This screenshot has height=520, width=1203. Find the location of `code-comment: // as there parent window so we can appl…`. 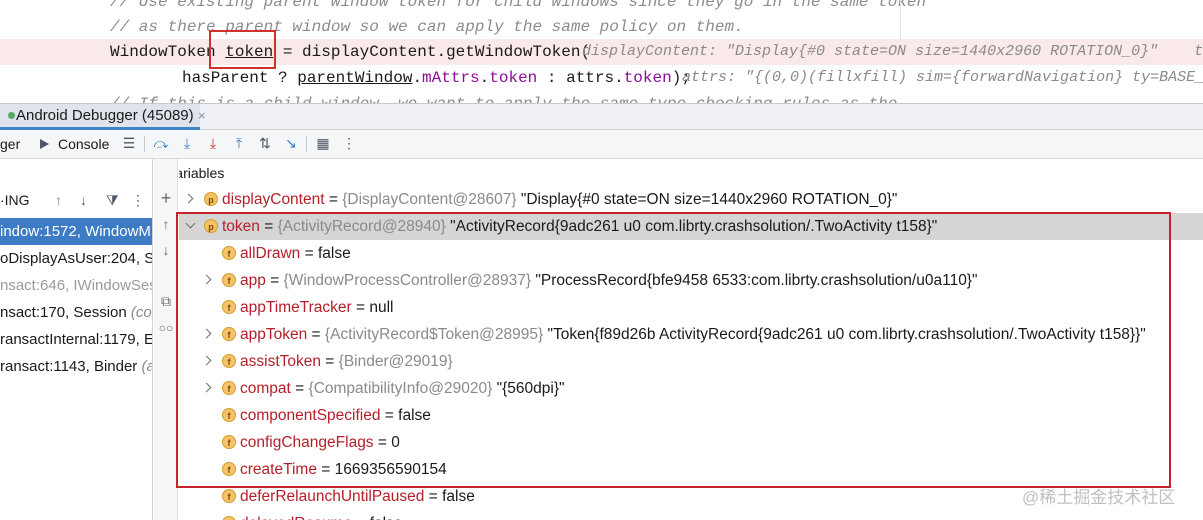

code-comment: // as there parent window so we can appl… is located at coordinates (427, 27).